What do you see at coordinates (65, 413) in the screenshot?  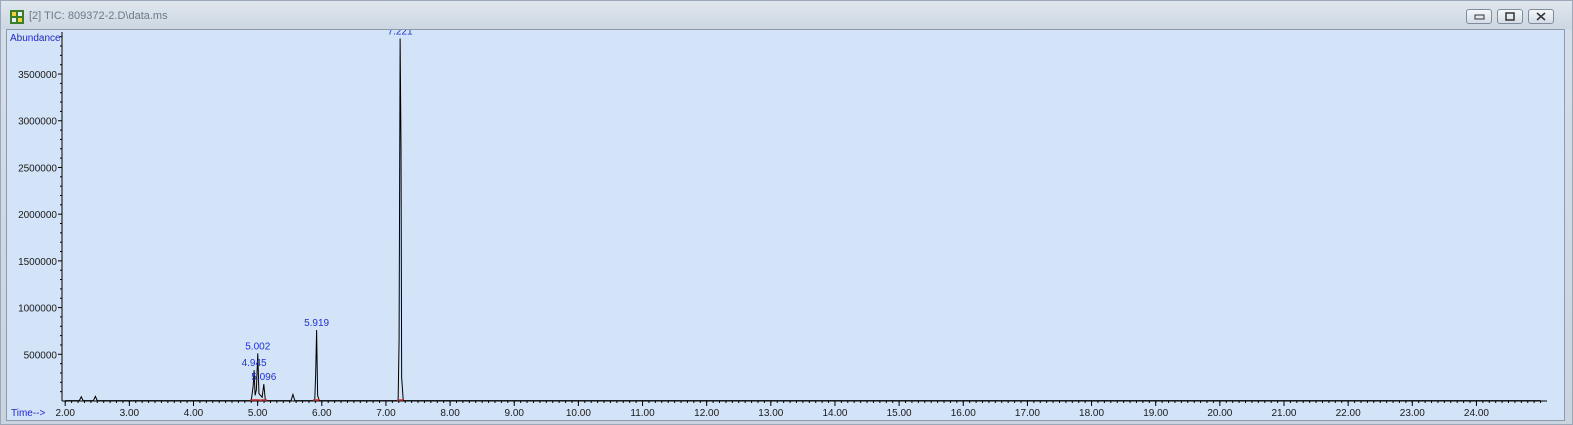 I see `x-tick-label: 2.00` at bounding box center [65, 413].